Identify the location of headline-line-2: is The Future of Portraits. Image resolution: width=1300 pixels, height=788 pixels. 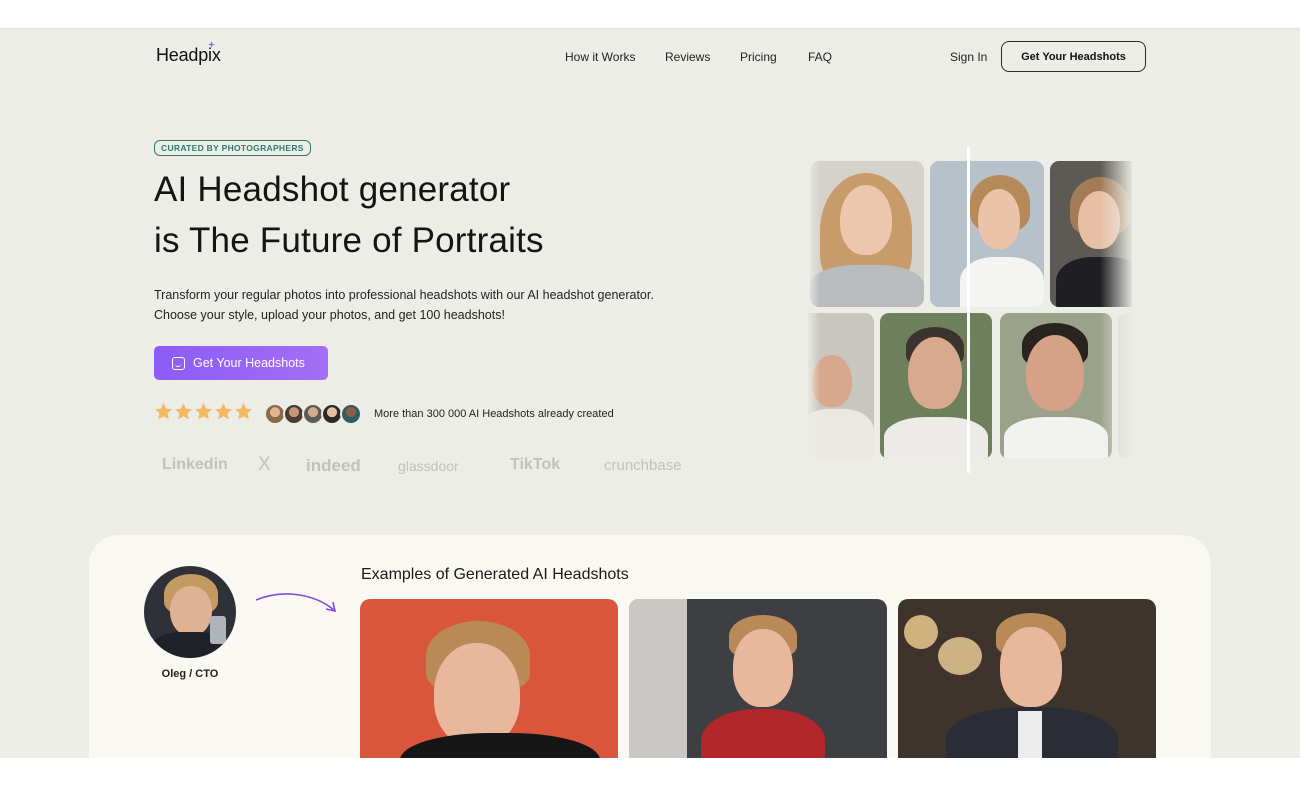
(349, 240).